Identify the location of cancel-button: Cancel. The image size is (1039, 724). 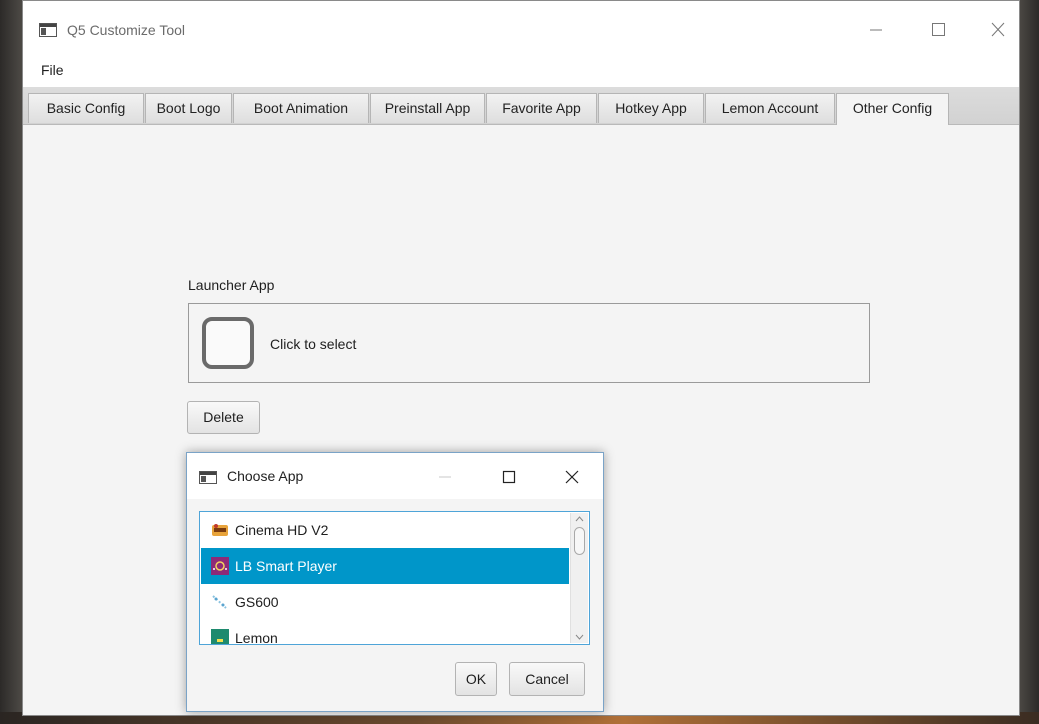
(547, 679).